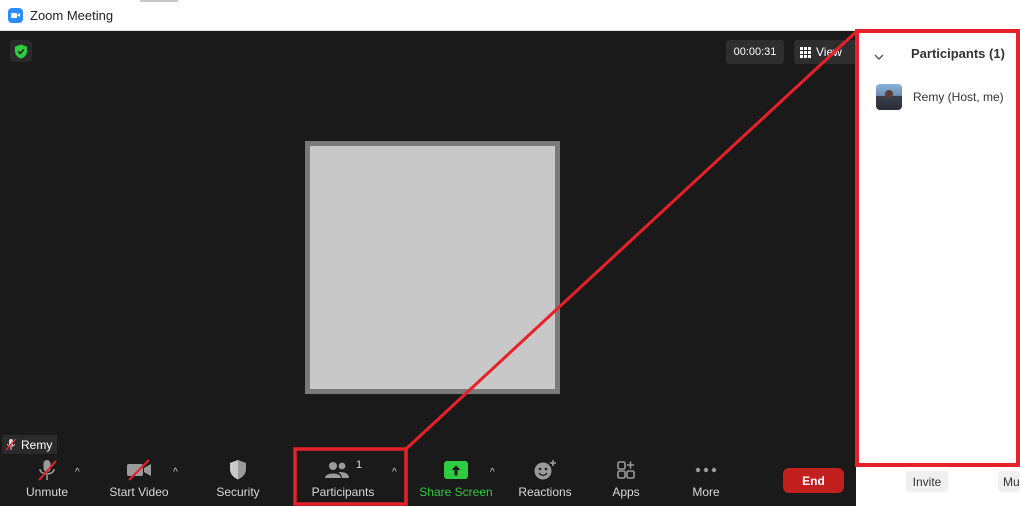  I want to click on video-off-icon, so click(139, 470).